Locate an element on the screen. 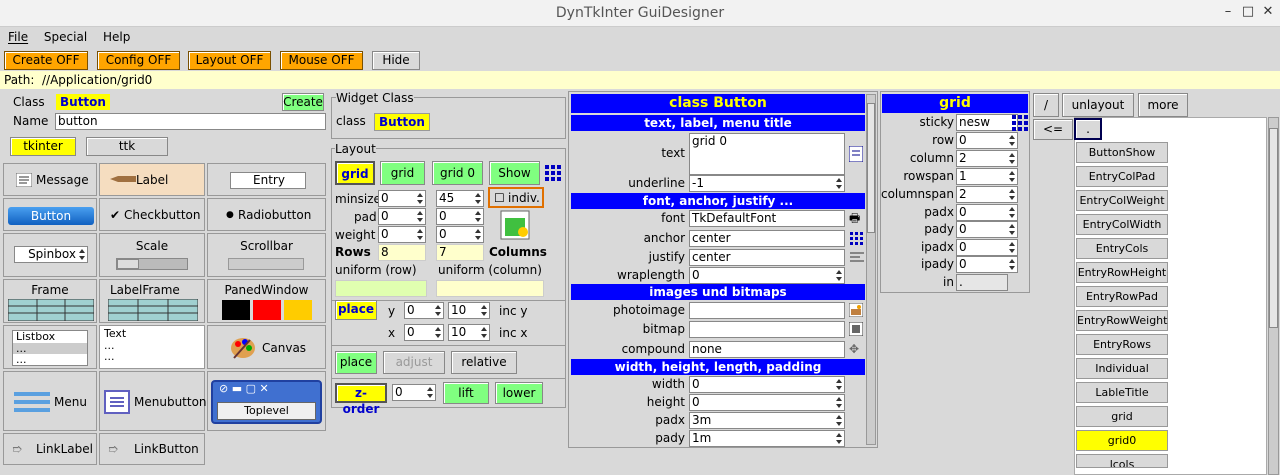  underline-spinbox: -1 is located at coordinates (767, 183).